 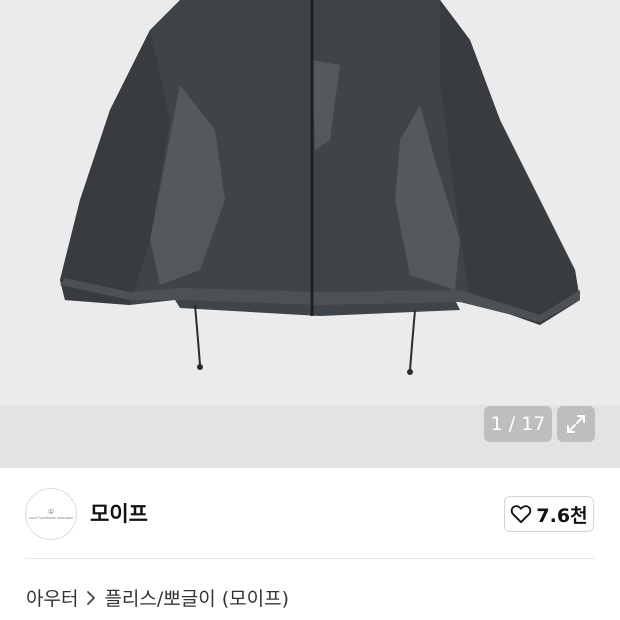 I want to click on image-counter-text: 1 / 17, so click(x=518, y=424).